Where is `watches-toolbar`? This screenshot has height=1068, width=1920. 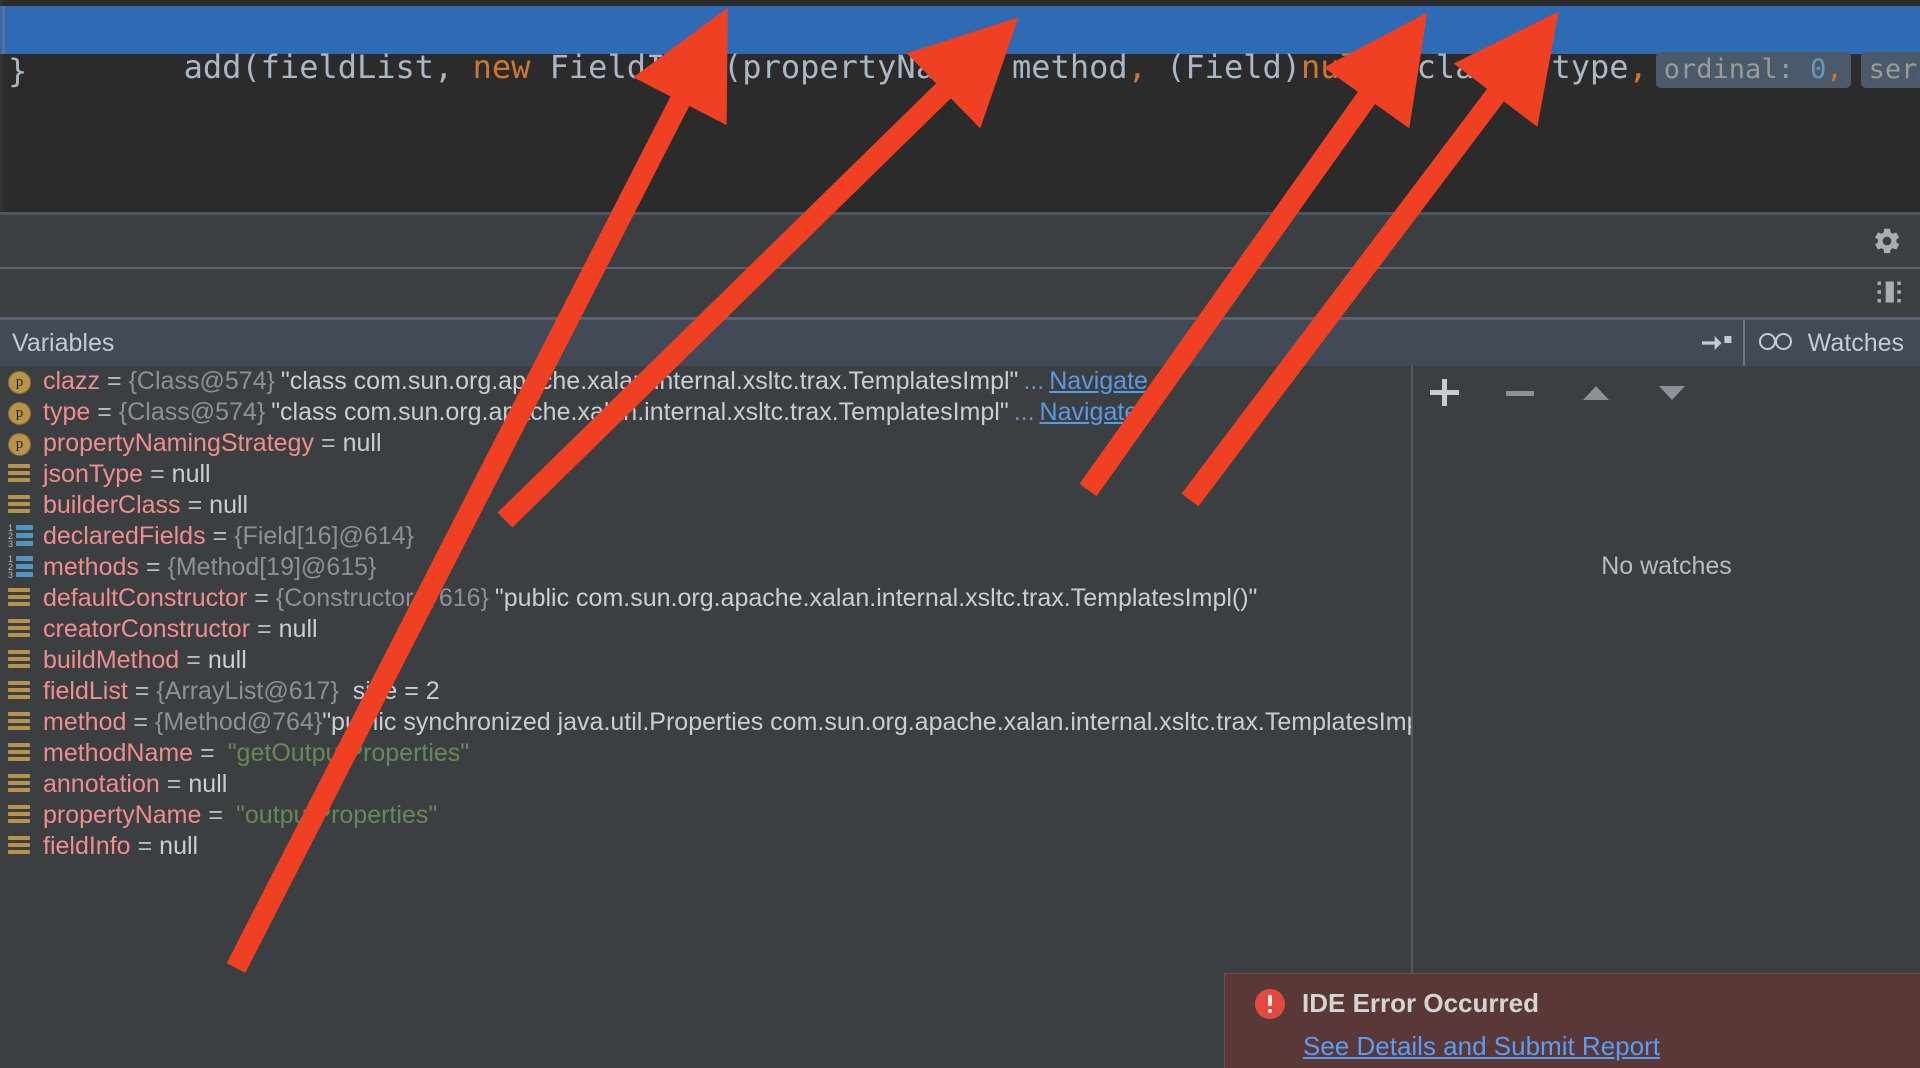 watches-toolbar is located at coordinates (1666, 392).